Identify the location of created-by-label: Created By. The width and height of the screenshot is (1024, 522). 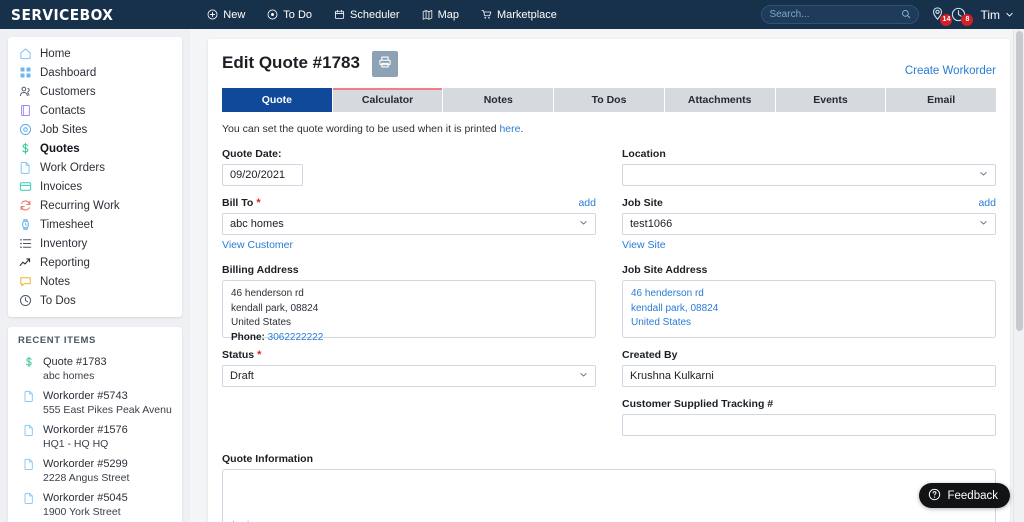
(650, 355).